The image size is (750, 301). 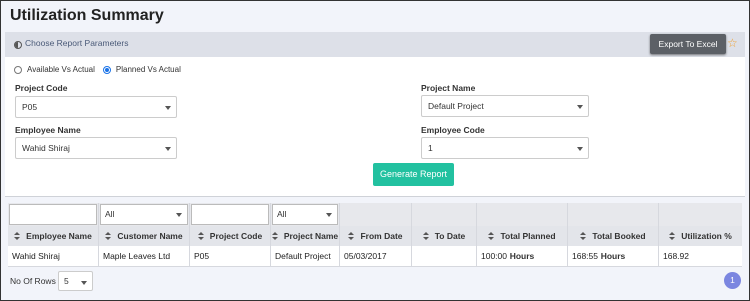 I want to click on filter-select-project-name: All, so click(x=305, y=214).